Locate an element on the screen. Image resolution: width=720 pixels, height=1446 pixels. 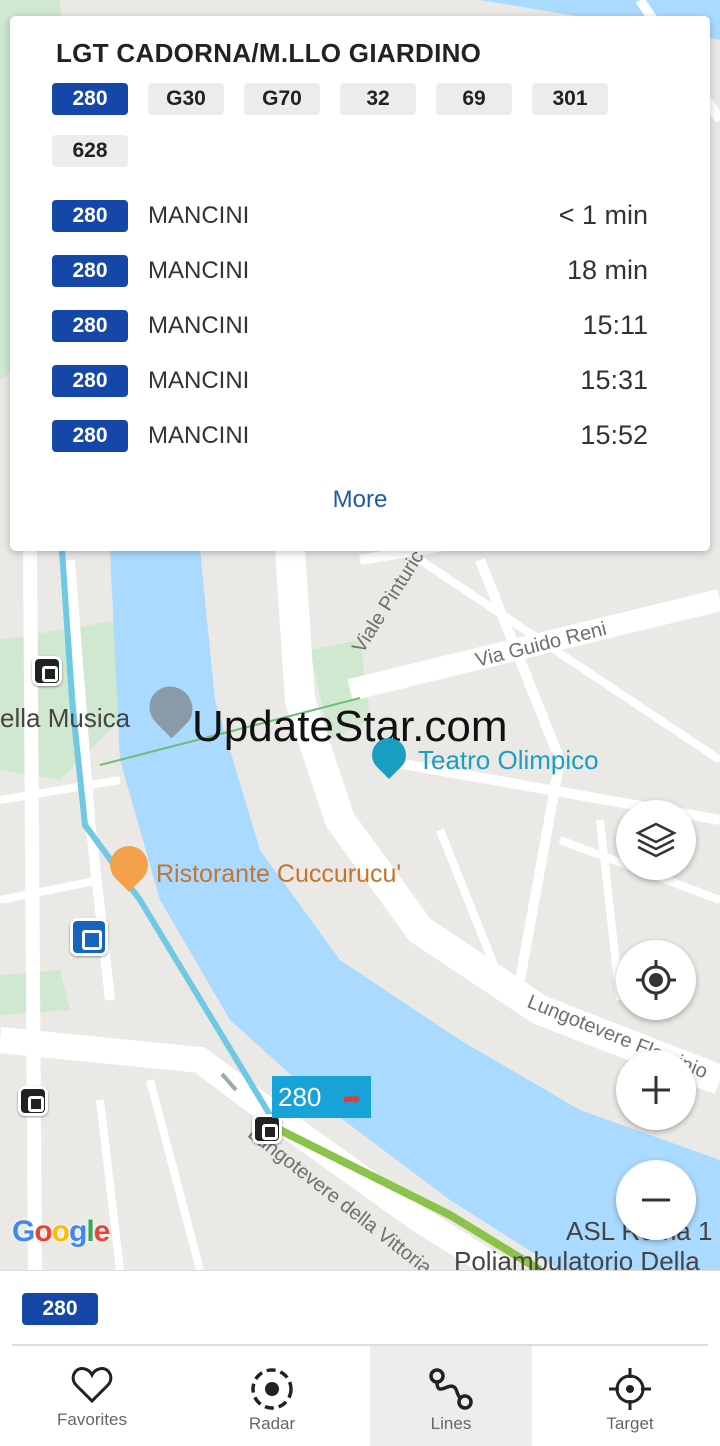
bottom-navigation: Favorites Radar Lines Target is located at coordinates (360, 1396).